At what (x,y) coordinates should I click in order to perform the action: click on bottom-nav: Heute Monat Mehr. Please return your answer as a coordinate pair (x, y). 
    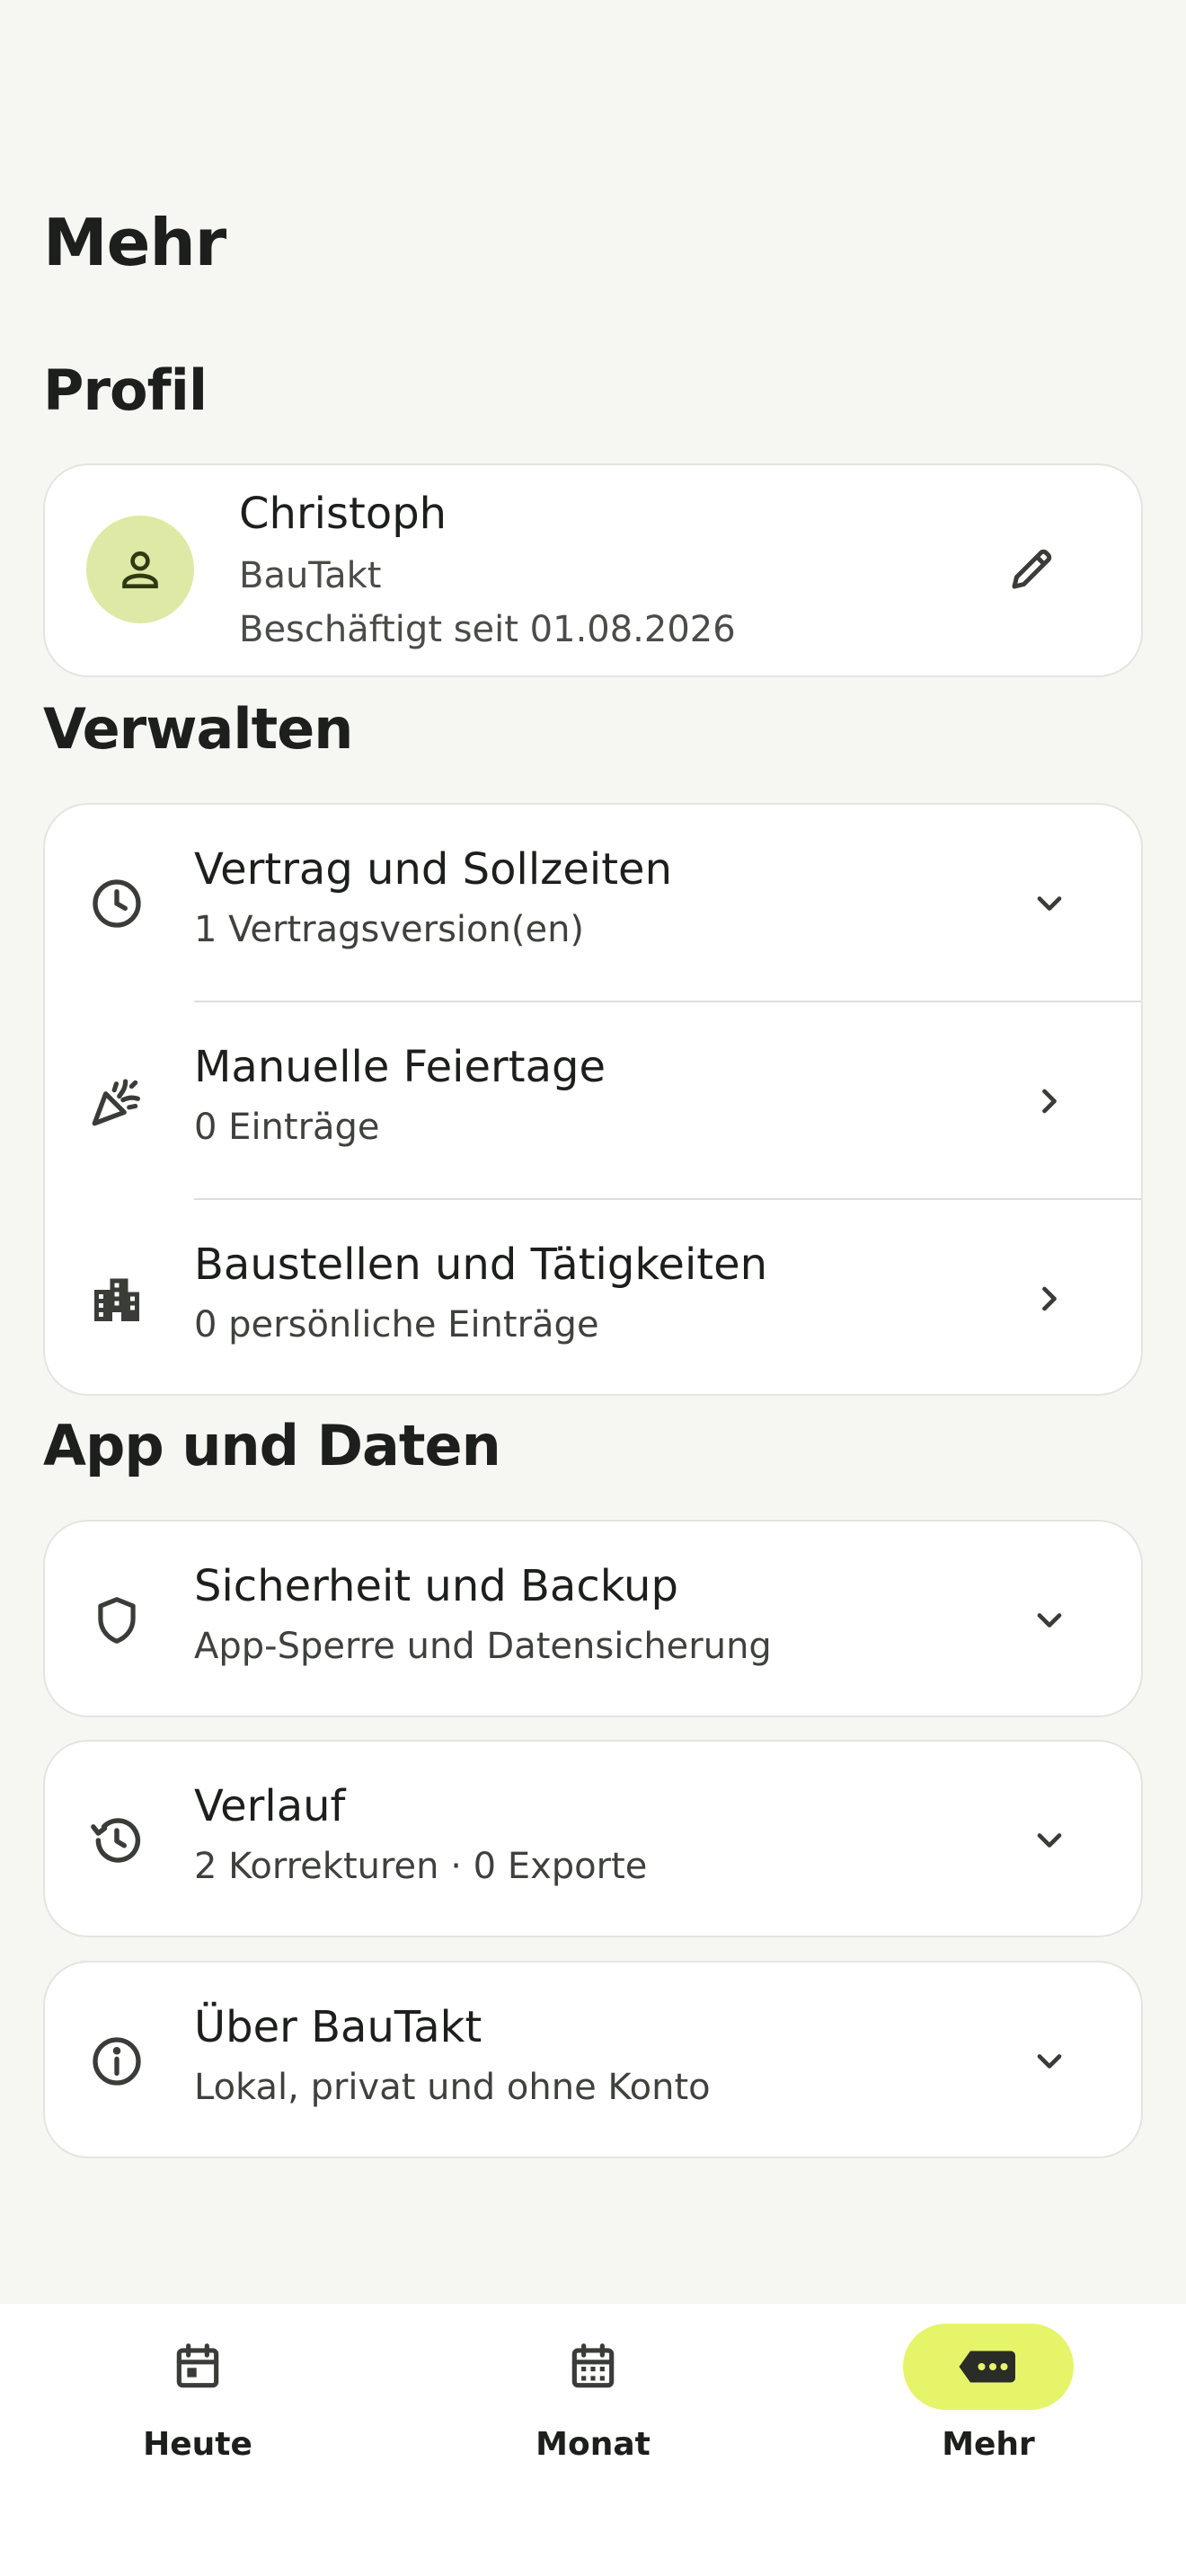
    Looking at the image, I should click on (593, 2440).